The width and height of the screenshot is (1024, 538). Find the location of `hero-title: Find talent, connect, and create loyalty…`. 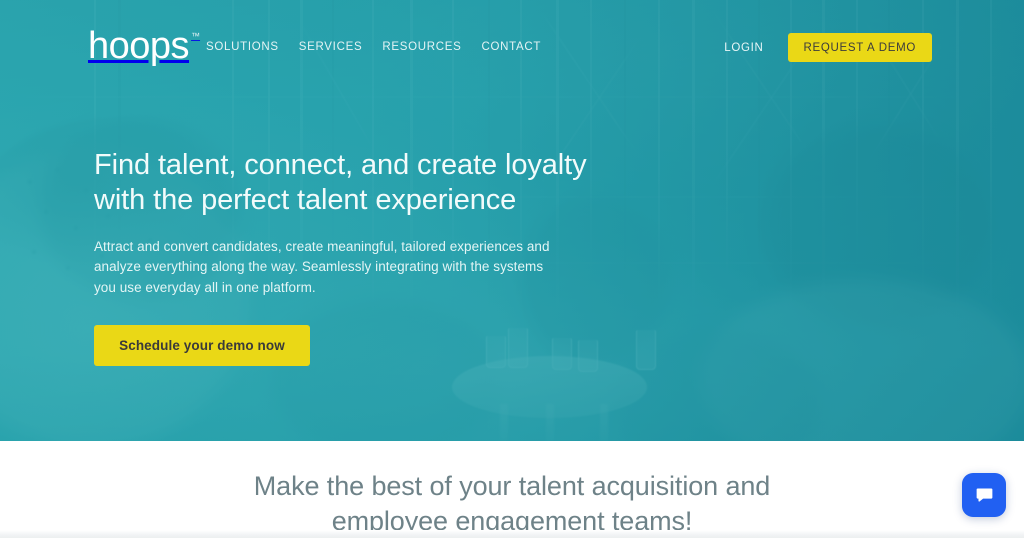

hero-title: Find talent, connect, and create loyalty… is located at coordinates (354, 183).